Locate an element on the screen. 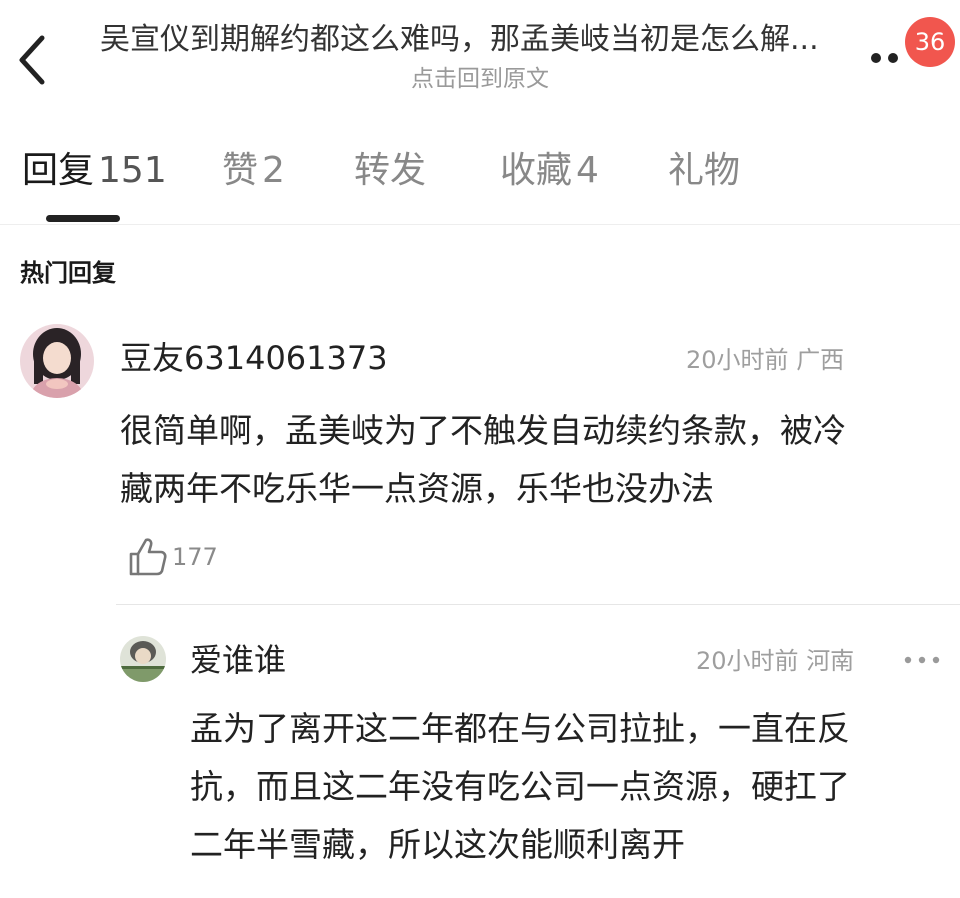 The image size is (960, 898). tab-reposts: 转发 is located at coordinates (390, 171).